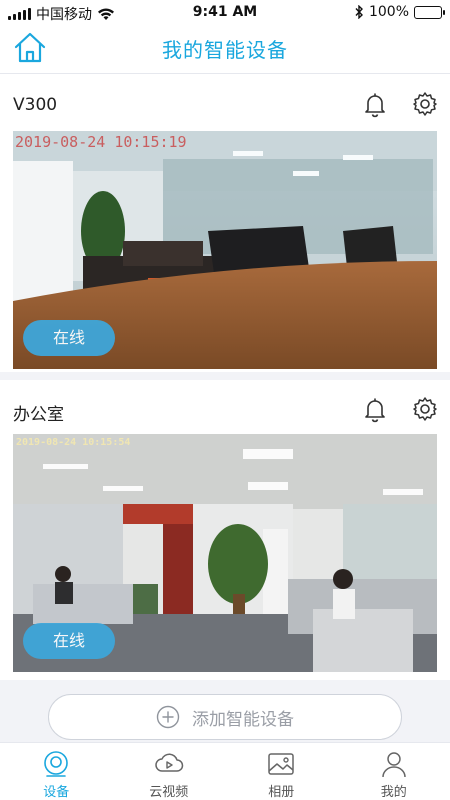  What do you see at coordinates (281, 792) in the screenshot?
I see `tab-label: 相册` at bounding box center [281, 792].